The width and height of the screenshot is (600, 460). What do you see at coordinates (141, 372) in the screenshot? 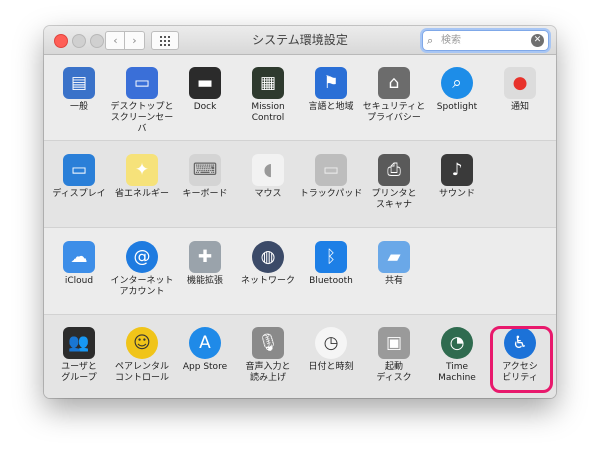
I see `pref-pane-label: ペアレンタル コントロール` at bounding box center [141, 372].